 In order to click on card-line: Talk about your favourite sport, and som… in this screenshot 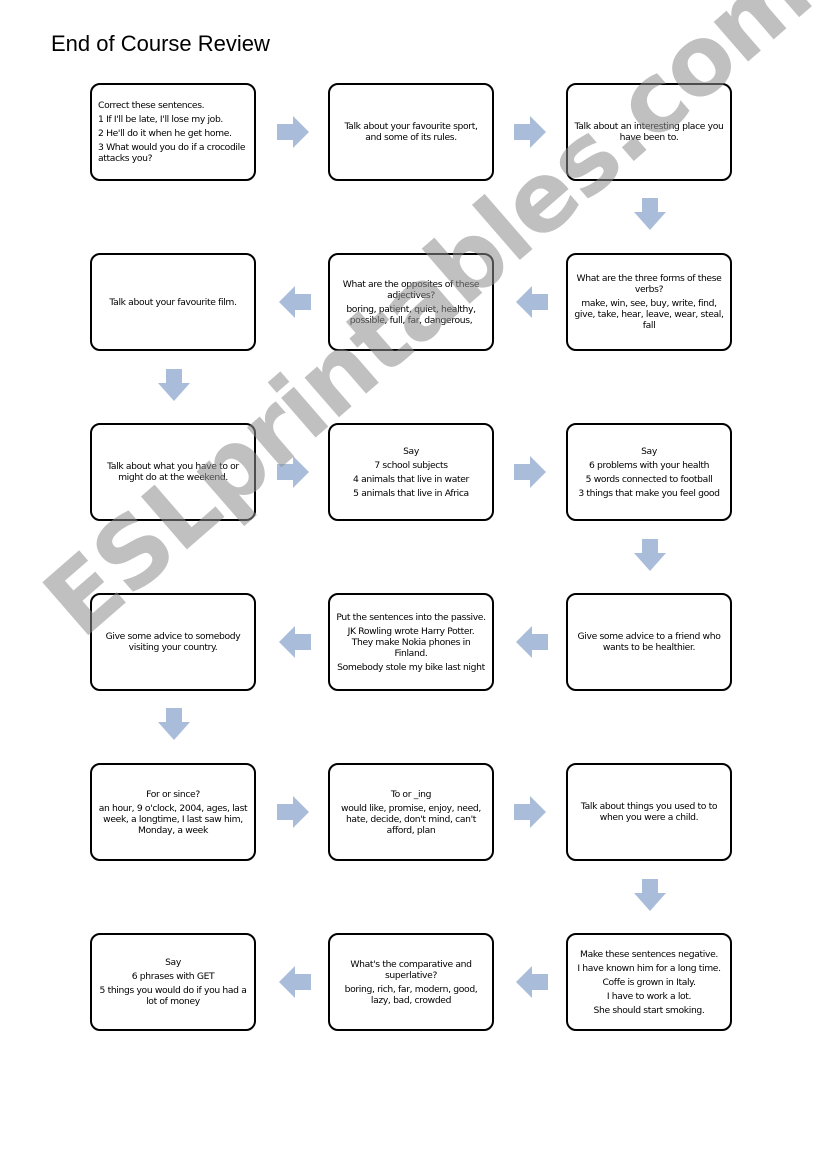, I will do `click(411, 132)`.